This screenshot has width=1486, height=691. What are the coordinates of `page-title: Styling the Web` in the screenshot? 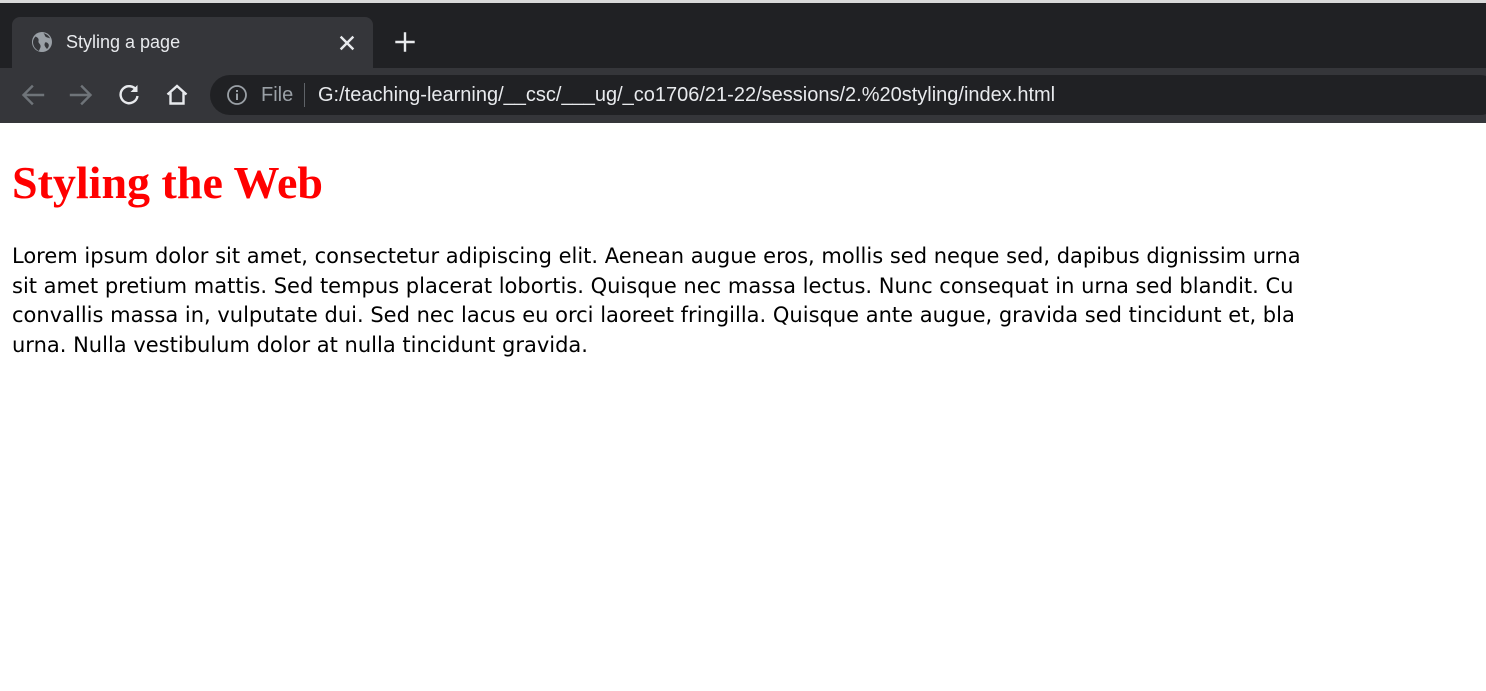 It's located at (167, 182).